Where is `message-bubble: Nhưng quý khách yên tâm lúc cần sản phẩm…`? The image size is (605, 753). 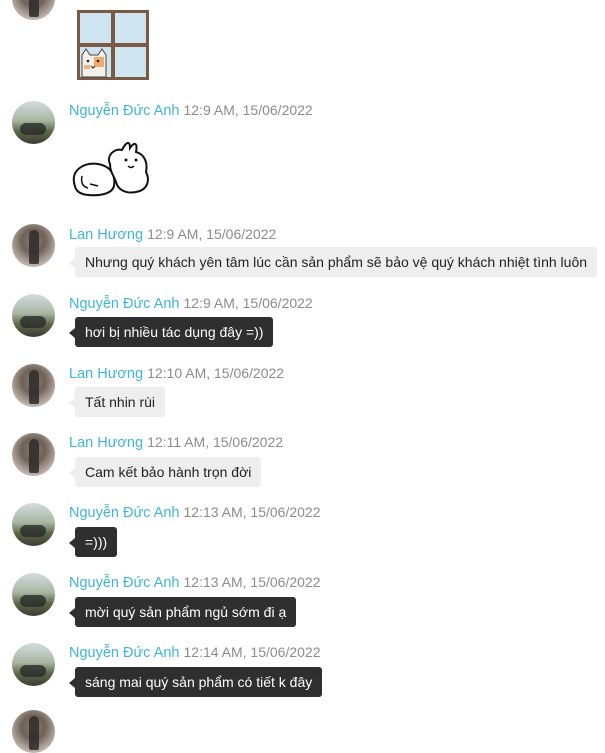
message-bubble: Nhưng quý khách yên tâm lúc cần sản phẩm… is located at coordinates (333, 262).